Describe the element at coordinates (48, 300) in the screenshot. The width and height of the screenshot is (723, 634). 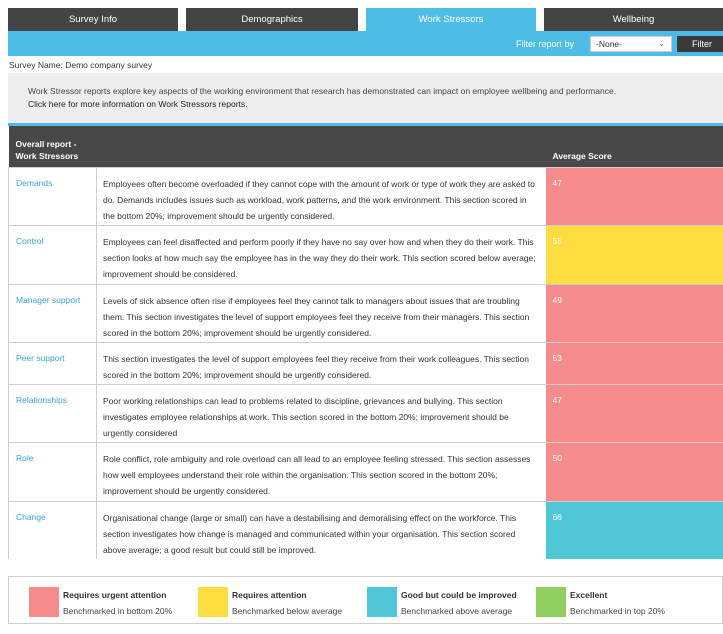
I see `category-link-manager-support: Manager support` at that location.